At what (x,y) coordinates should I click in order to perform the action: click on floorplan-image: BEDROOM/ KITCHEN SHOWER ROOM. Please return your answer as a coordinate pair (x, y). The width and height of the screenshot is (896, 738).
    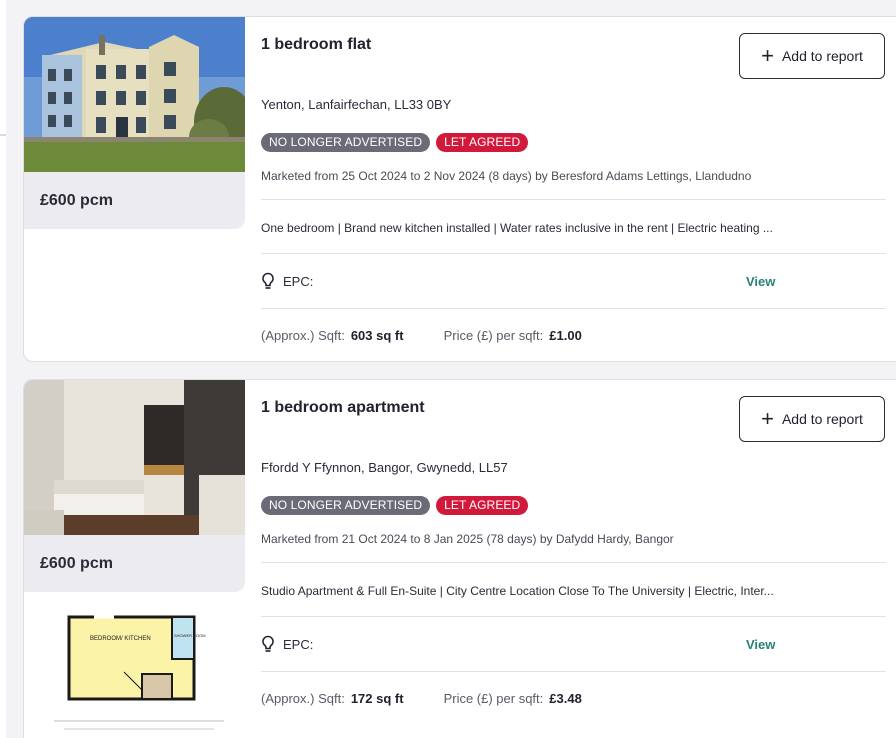
    Looking at the image, I should click on (149, 675).